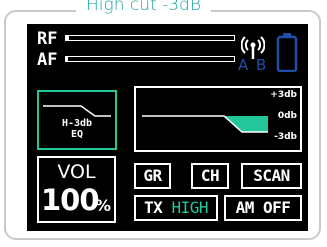 The width and height of the screenshot is (327, 247). What do you see at coordinates (271, 176) in the screenshot?
I see `scan-button: SCAN` at bounding box center [271, 176].